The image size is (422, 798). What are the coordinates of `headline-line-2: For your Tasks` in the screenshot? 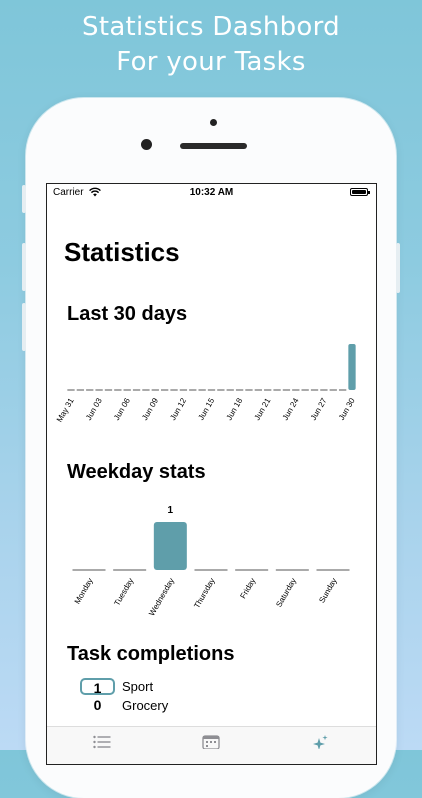 It's located at (211, 62).